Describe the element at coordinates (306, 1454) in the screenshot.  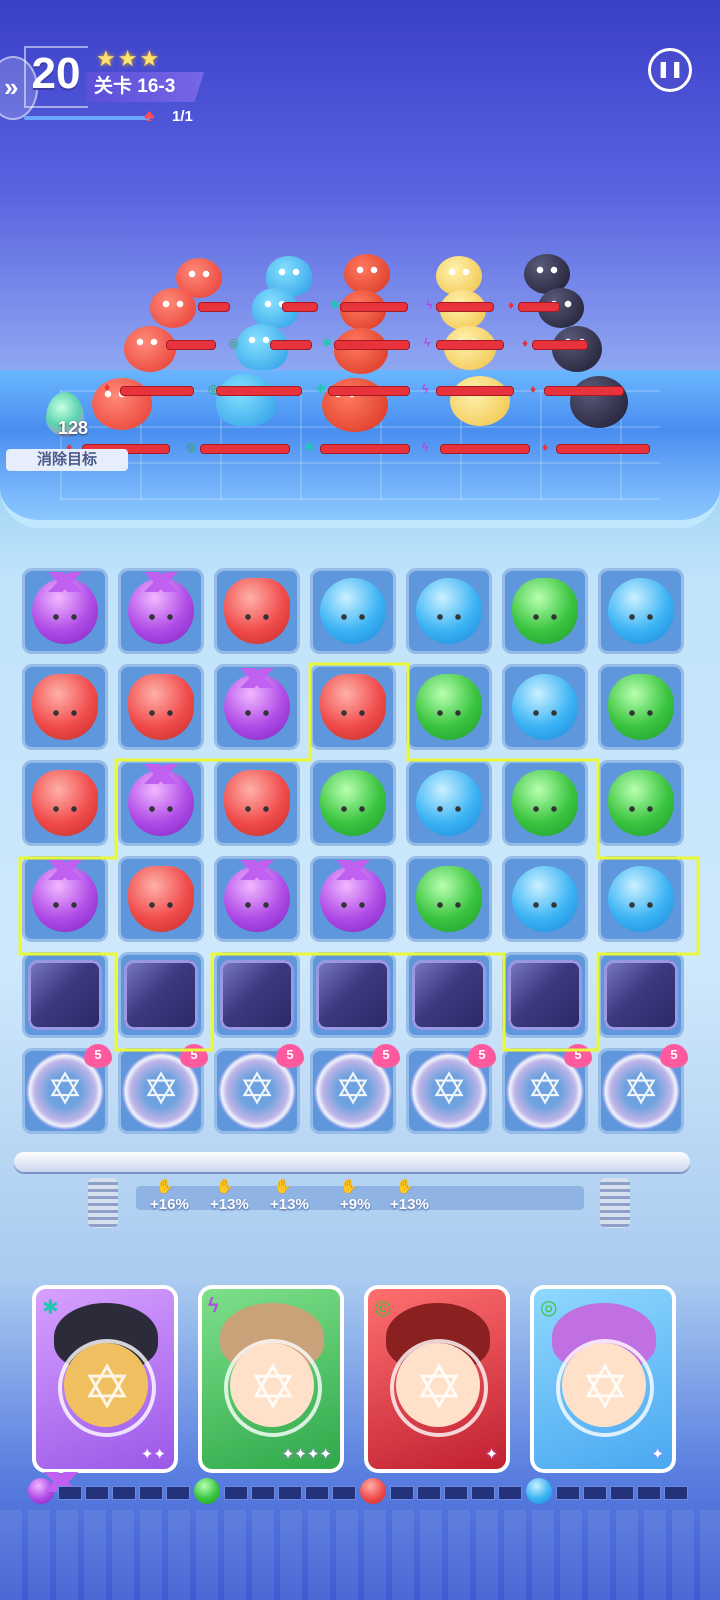
I see `hero-stars: ✦✦✦✦` at that location.